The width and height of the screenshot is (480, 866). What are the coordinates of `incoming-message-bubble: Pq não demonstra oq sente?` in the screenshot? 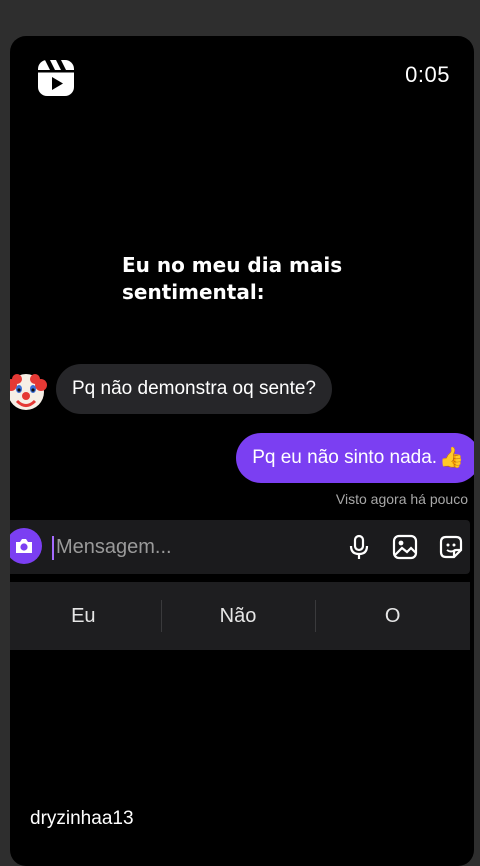 It's located at (194, 389).